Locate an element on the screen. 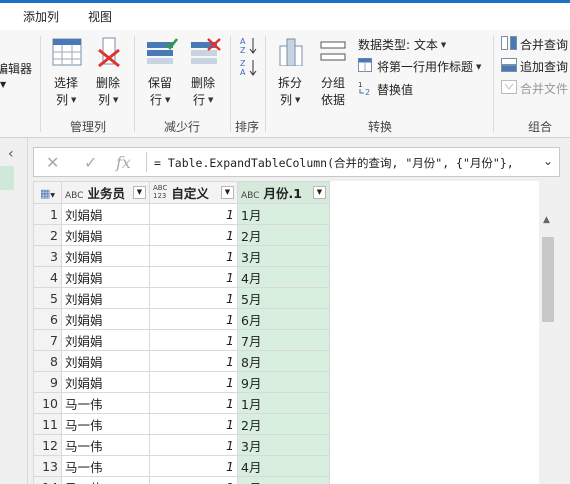 The height and width of the screenshot is (484, 570). table-row: 6 刘娟娟 1 6月 is located at coordinates (181, 319).